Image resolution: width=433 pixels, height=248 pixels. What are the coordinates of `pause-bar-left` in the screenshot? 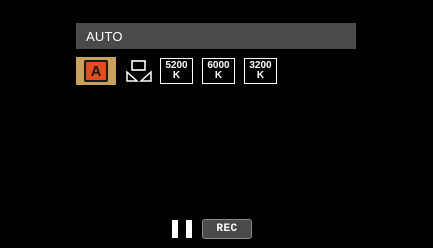 It's located at (175, 229).